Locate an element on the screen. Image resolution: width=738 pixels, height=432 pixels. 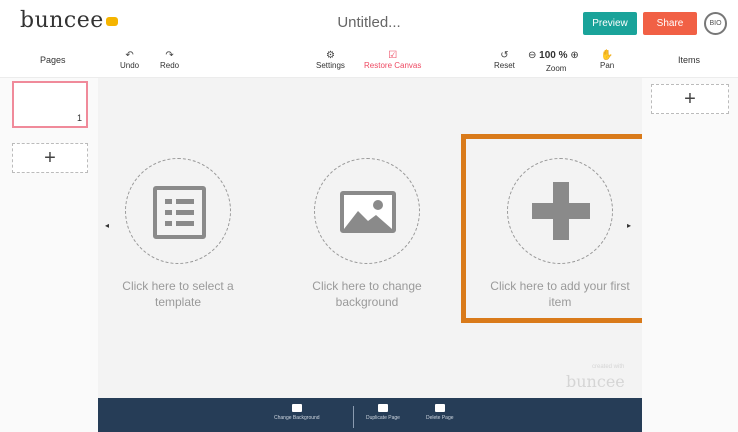
buncee-watermark: buncee is located at coordinates (595, 381).